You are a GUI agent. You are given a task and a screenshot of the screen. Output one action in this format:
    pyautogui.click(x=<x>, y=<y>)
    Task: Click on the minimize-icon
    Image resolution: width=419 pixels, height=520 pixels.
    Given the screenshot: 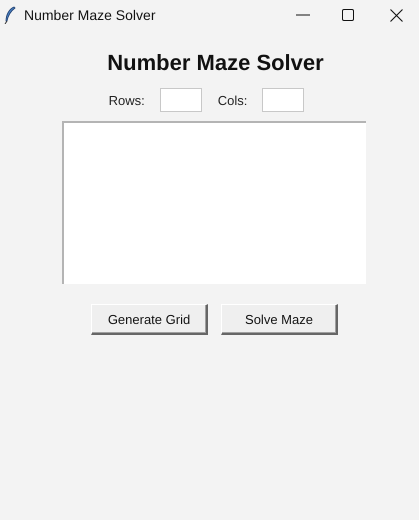 What is the action you would take?
    pyautogui.click(x=303, y=15)
    